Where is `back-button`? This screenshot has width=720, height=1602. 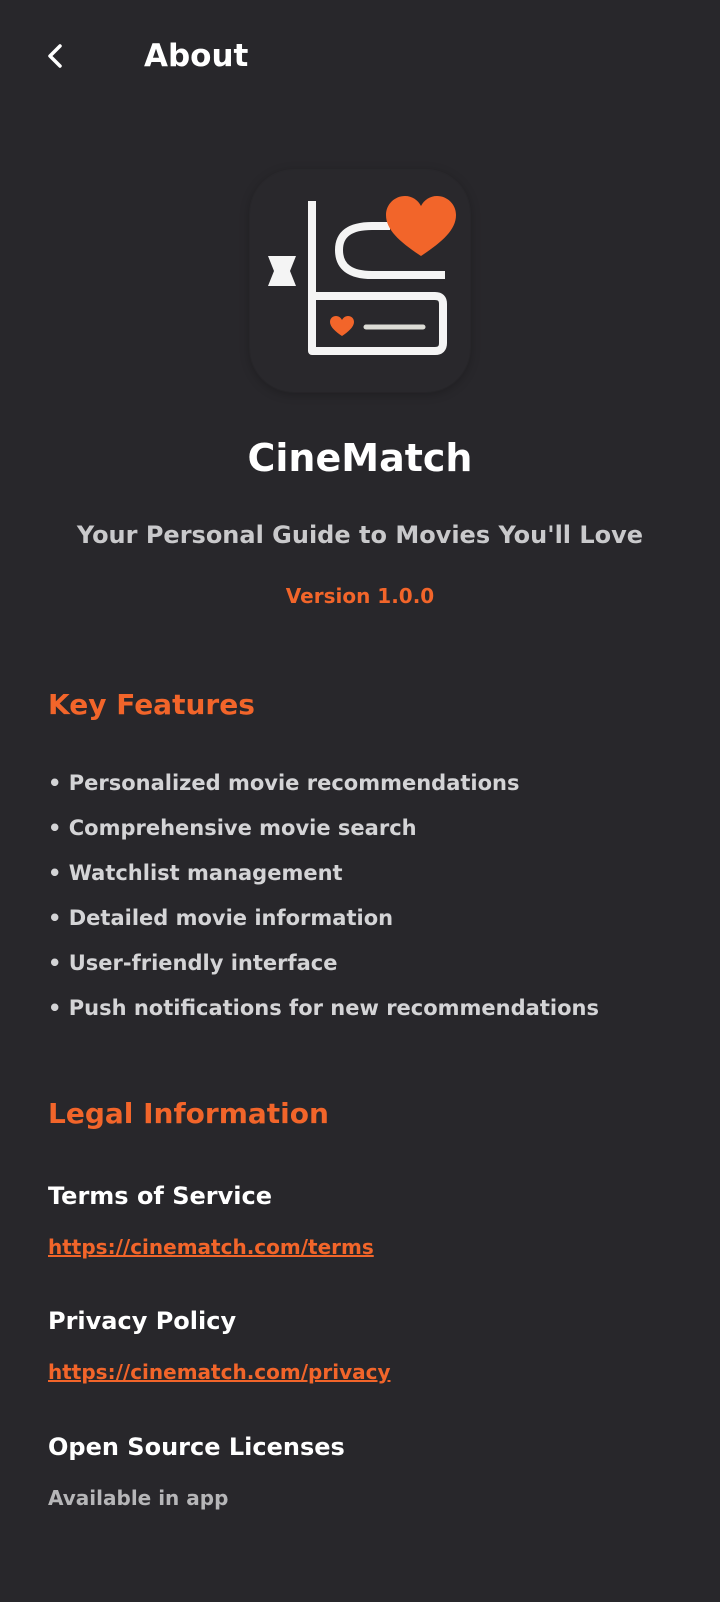
back-button is located at coordinates (56, 56).